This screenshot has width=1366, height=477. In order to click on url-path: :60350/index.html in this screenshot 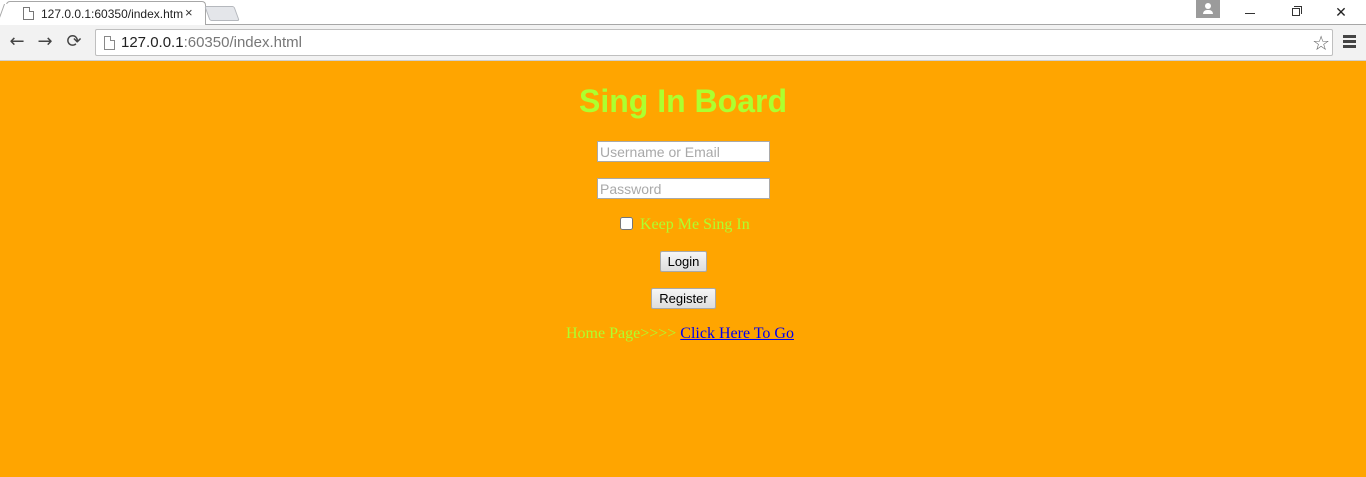, I will do `click(242, 42)`.